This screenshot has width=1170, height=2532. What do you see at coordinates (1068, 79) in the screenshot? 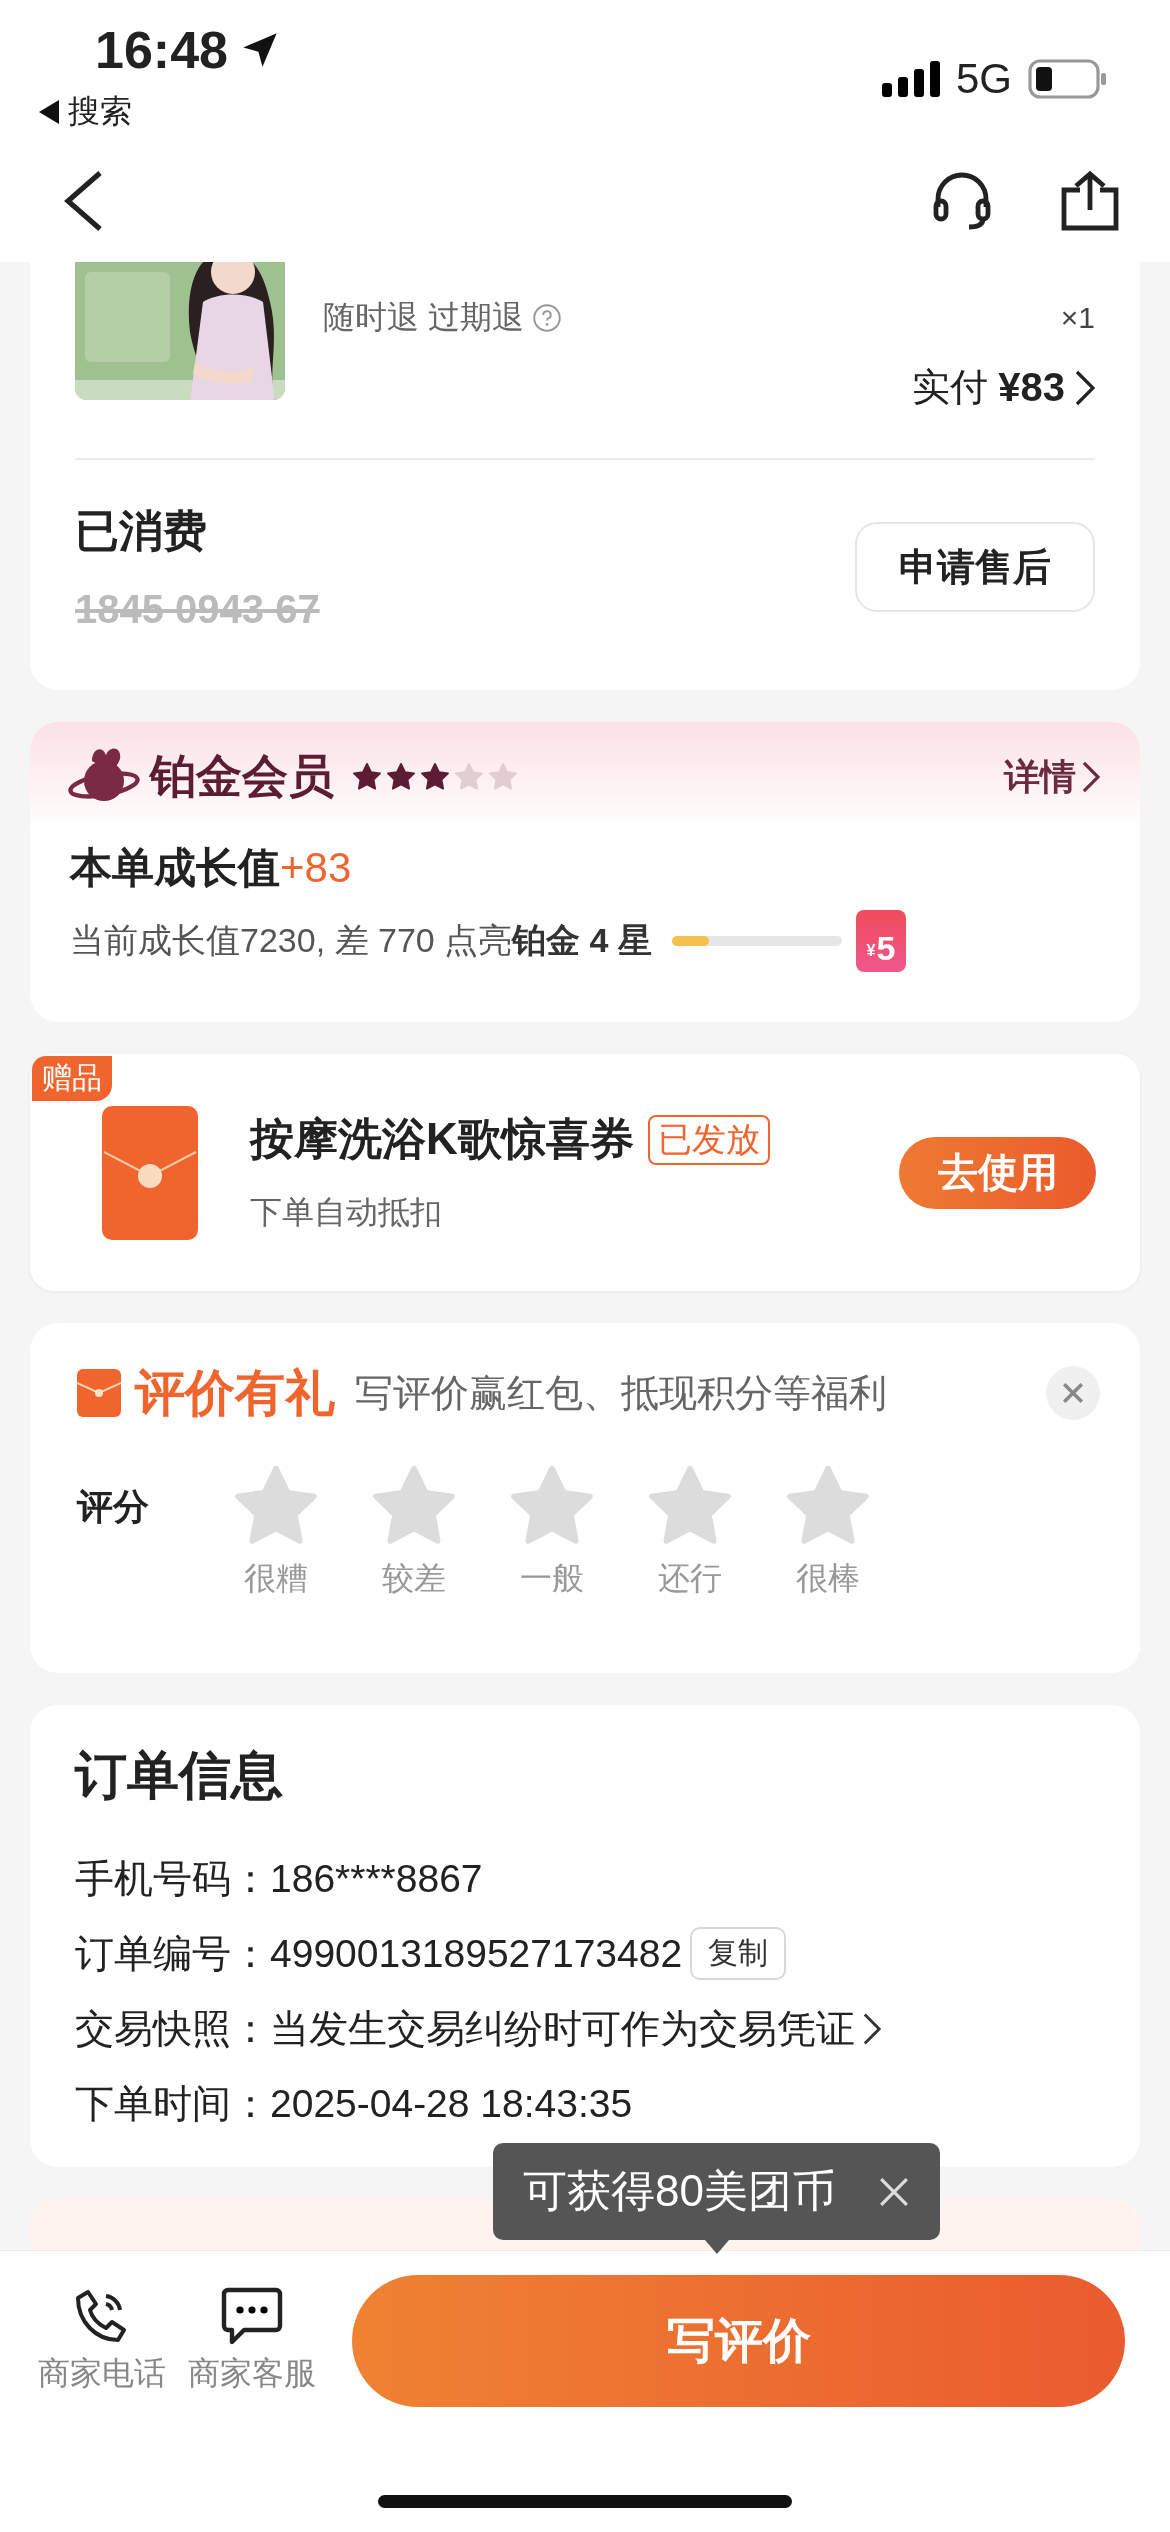
I see `battery-icon` at bounding box center [1068, 79].